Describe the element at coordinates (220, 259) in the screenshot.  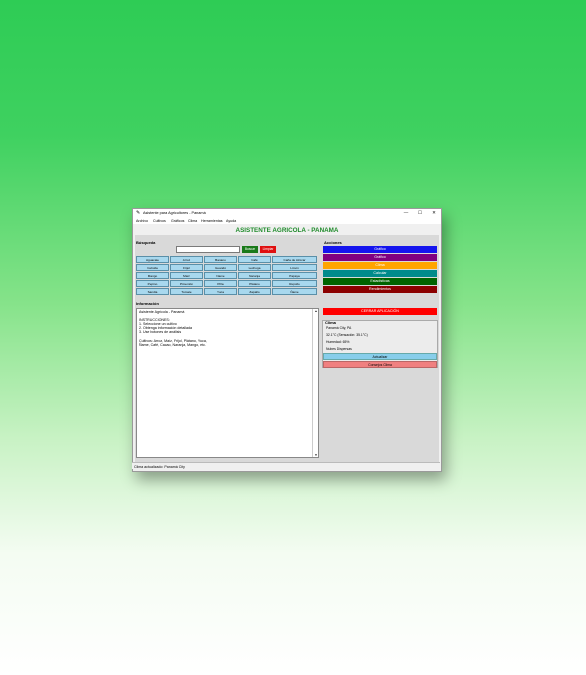
I see `crop-button: Banano` at that location.